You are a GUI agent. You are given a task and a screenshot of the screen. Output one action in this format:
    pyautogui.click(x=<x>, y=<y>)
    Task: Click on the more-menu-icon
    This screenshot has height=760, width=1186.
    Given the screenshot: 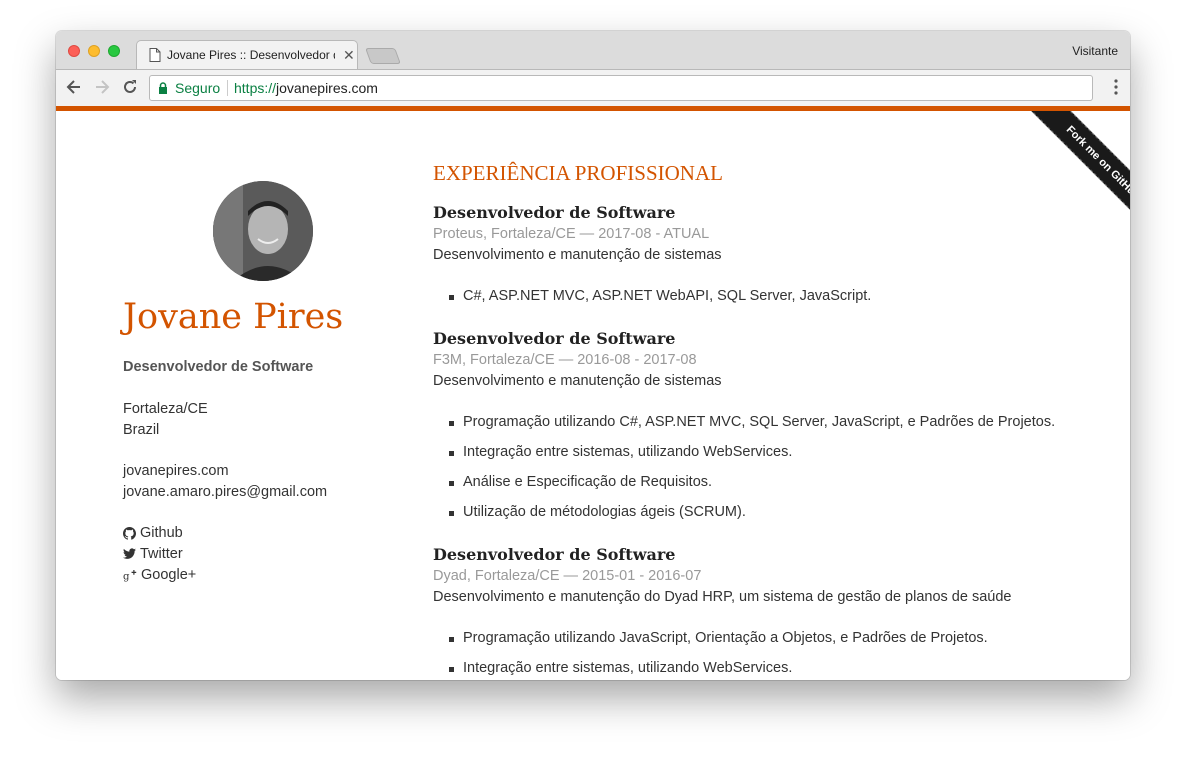 What is the action you would take?
    pyautogui.click(x=1116, y=87)
    